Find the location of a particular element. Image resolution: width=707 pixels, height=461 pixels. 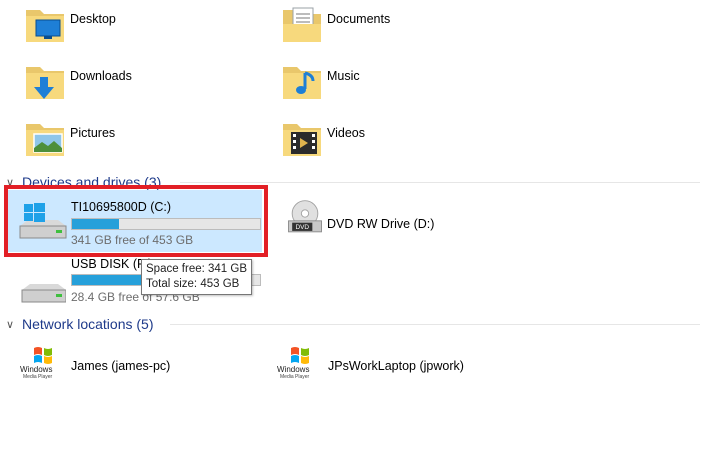

desktop-folder-icon is located at coordinates (45, 26).